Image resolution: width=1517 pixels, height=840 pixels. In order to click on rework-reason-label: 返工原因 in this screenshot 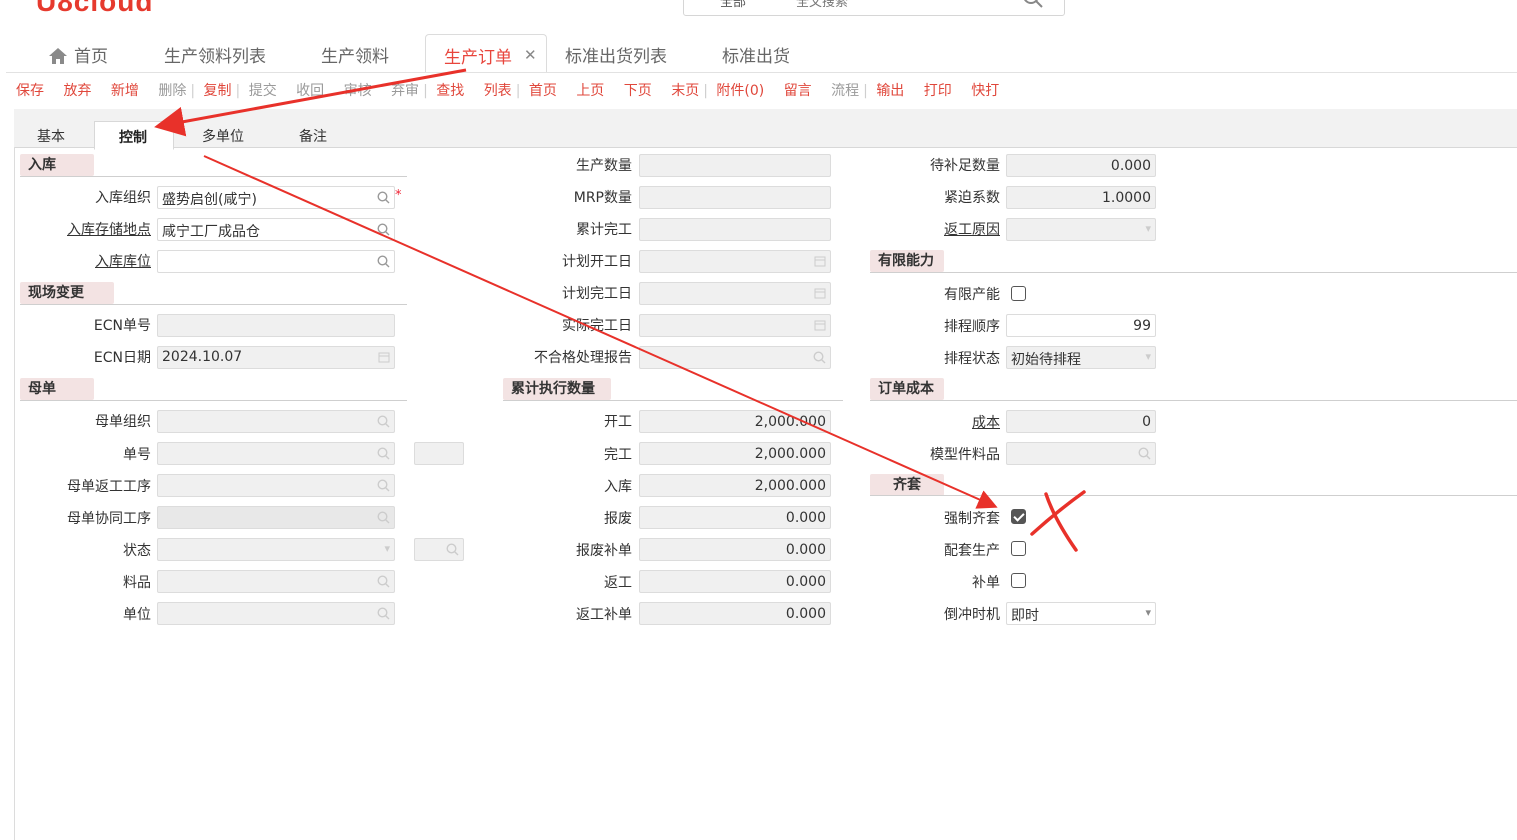, I will do `click(935, 229)`.